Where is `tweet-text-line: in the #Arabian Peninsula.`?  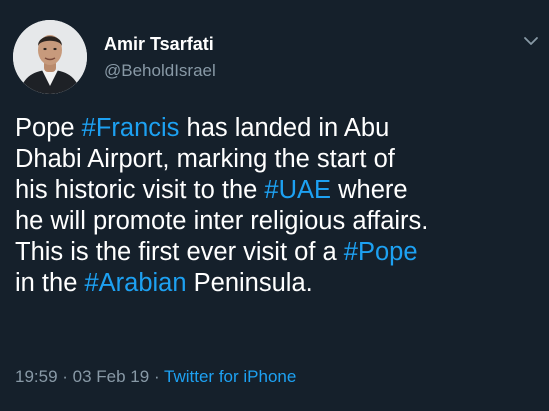
tweet-text-line: in the #Arabian Peninsula. is located at coordinates (280, 283).